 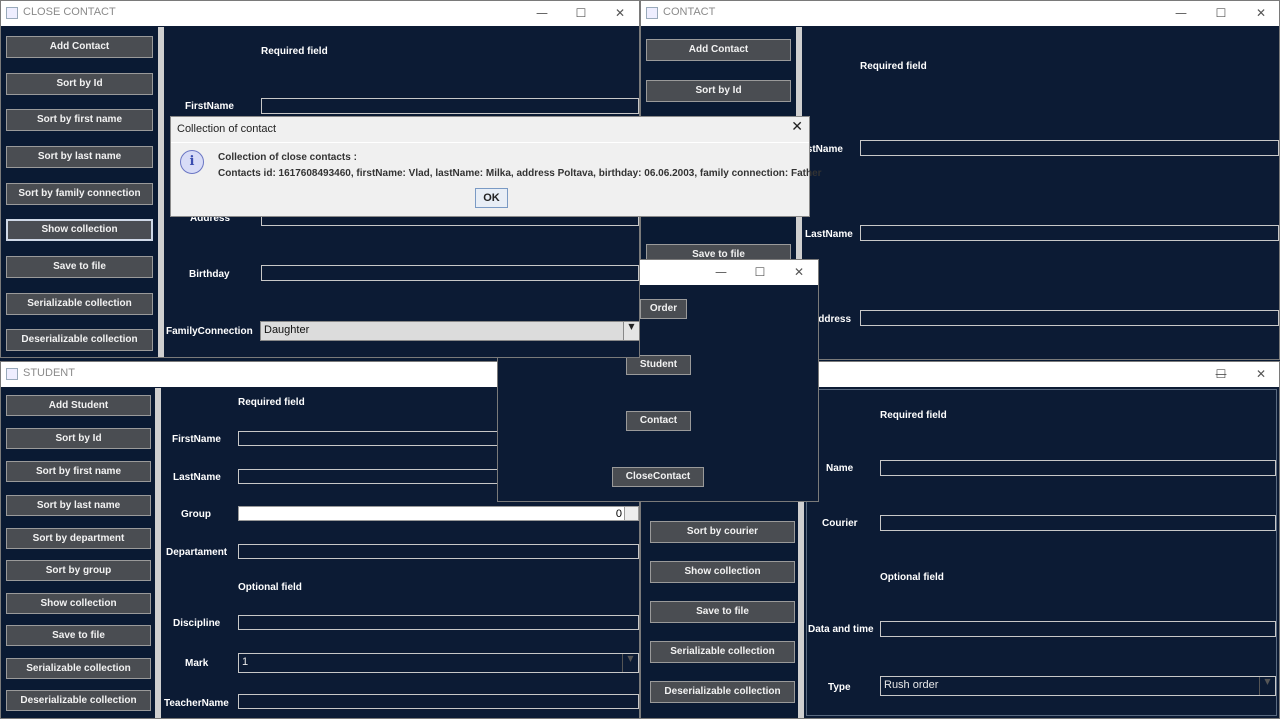 What do you see at coordinates (840, 468) in the screenshot?
I see `name-label: Name` at bounding box center [840, 468].